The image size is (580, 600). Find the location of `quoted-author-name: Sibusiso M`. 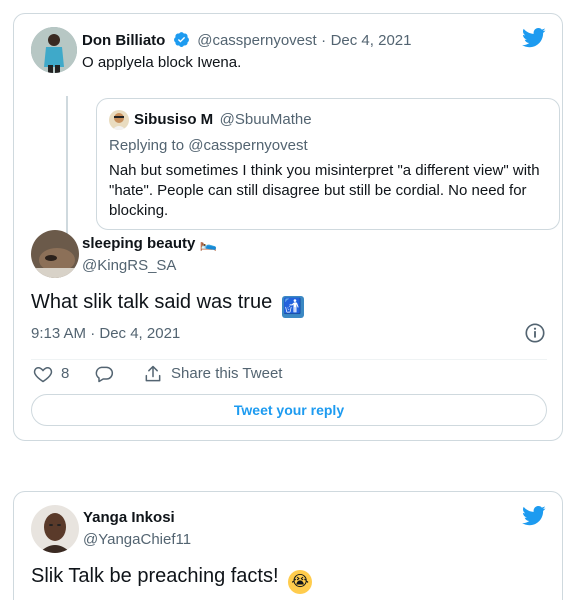

quoted-author-name: Sibusiso M is located at coordinates (173, 119).